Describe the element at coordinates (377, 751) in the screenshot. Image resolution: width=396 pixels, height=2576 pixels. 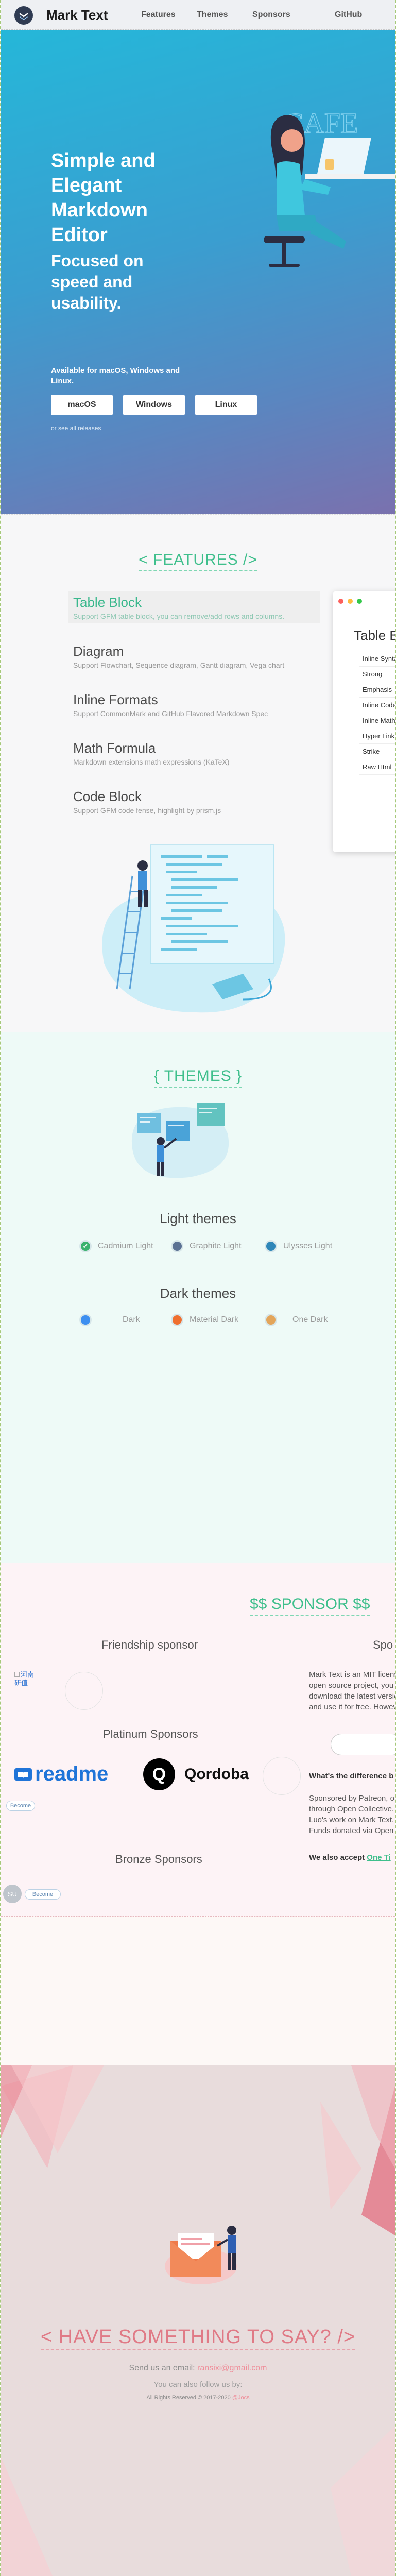
I see `demo-table-row: Strike` at that location.